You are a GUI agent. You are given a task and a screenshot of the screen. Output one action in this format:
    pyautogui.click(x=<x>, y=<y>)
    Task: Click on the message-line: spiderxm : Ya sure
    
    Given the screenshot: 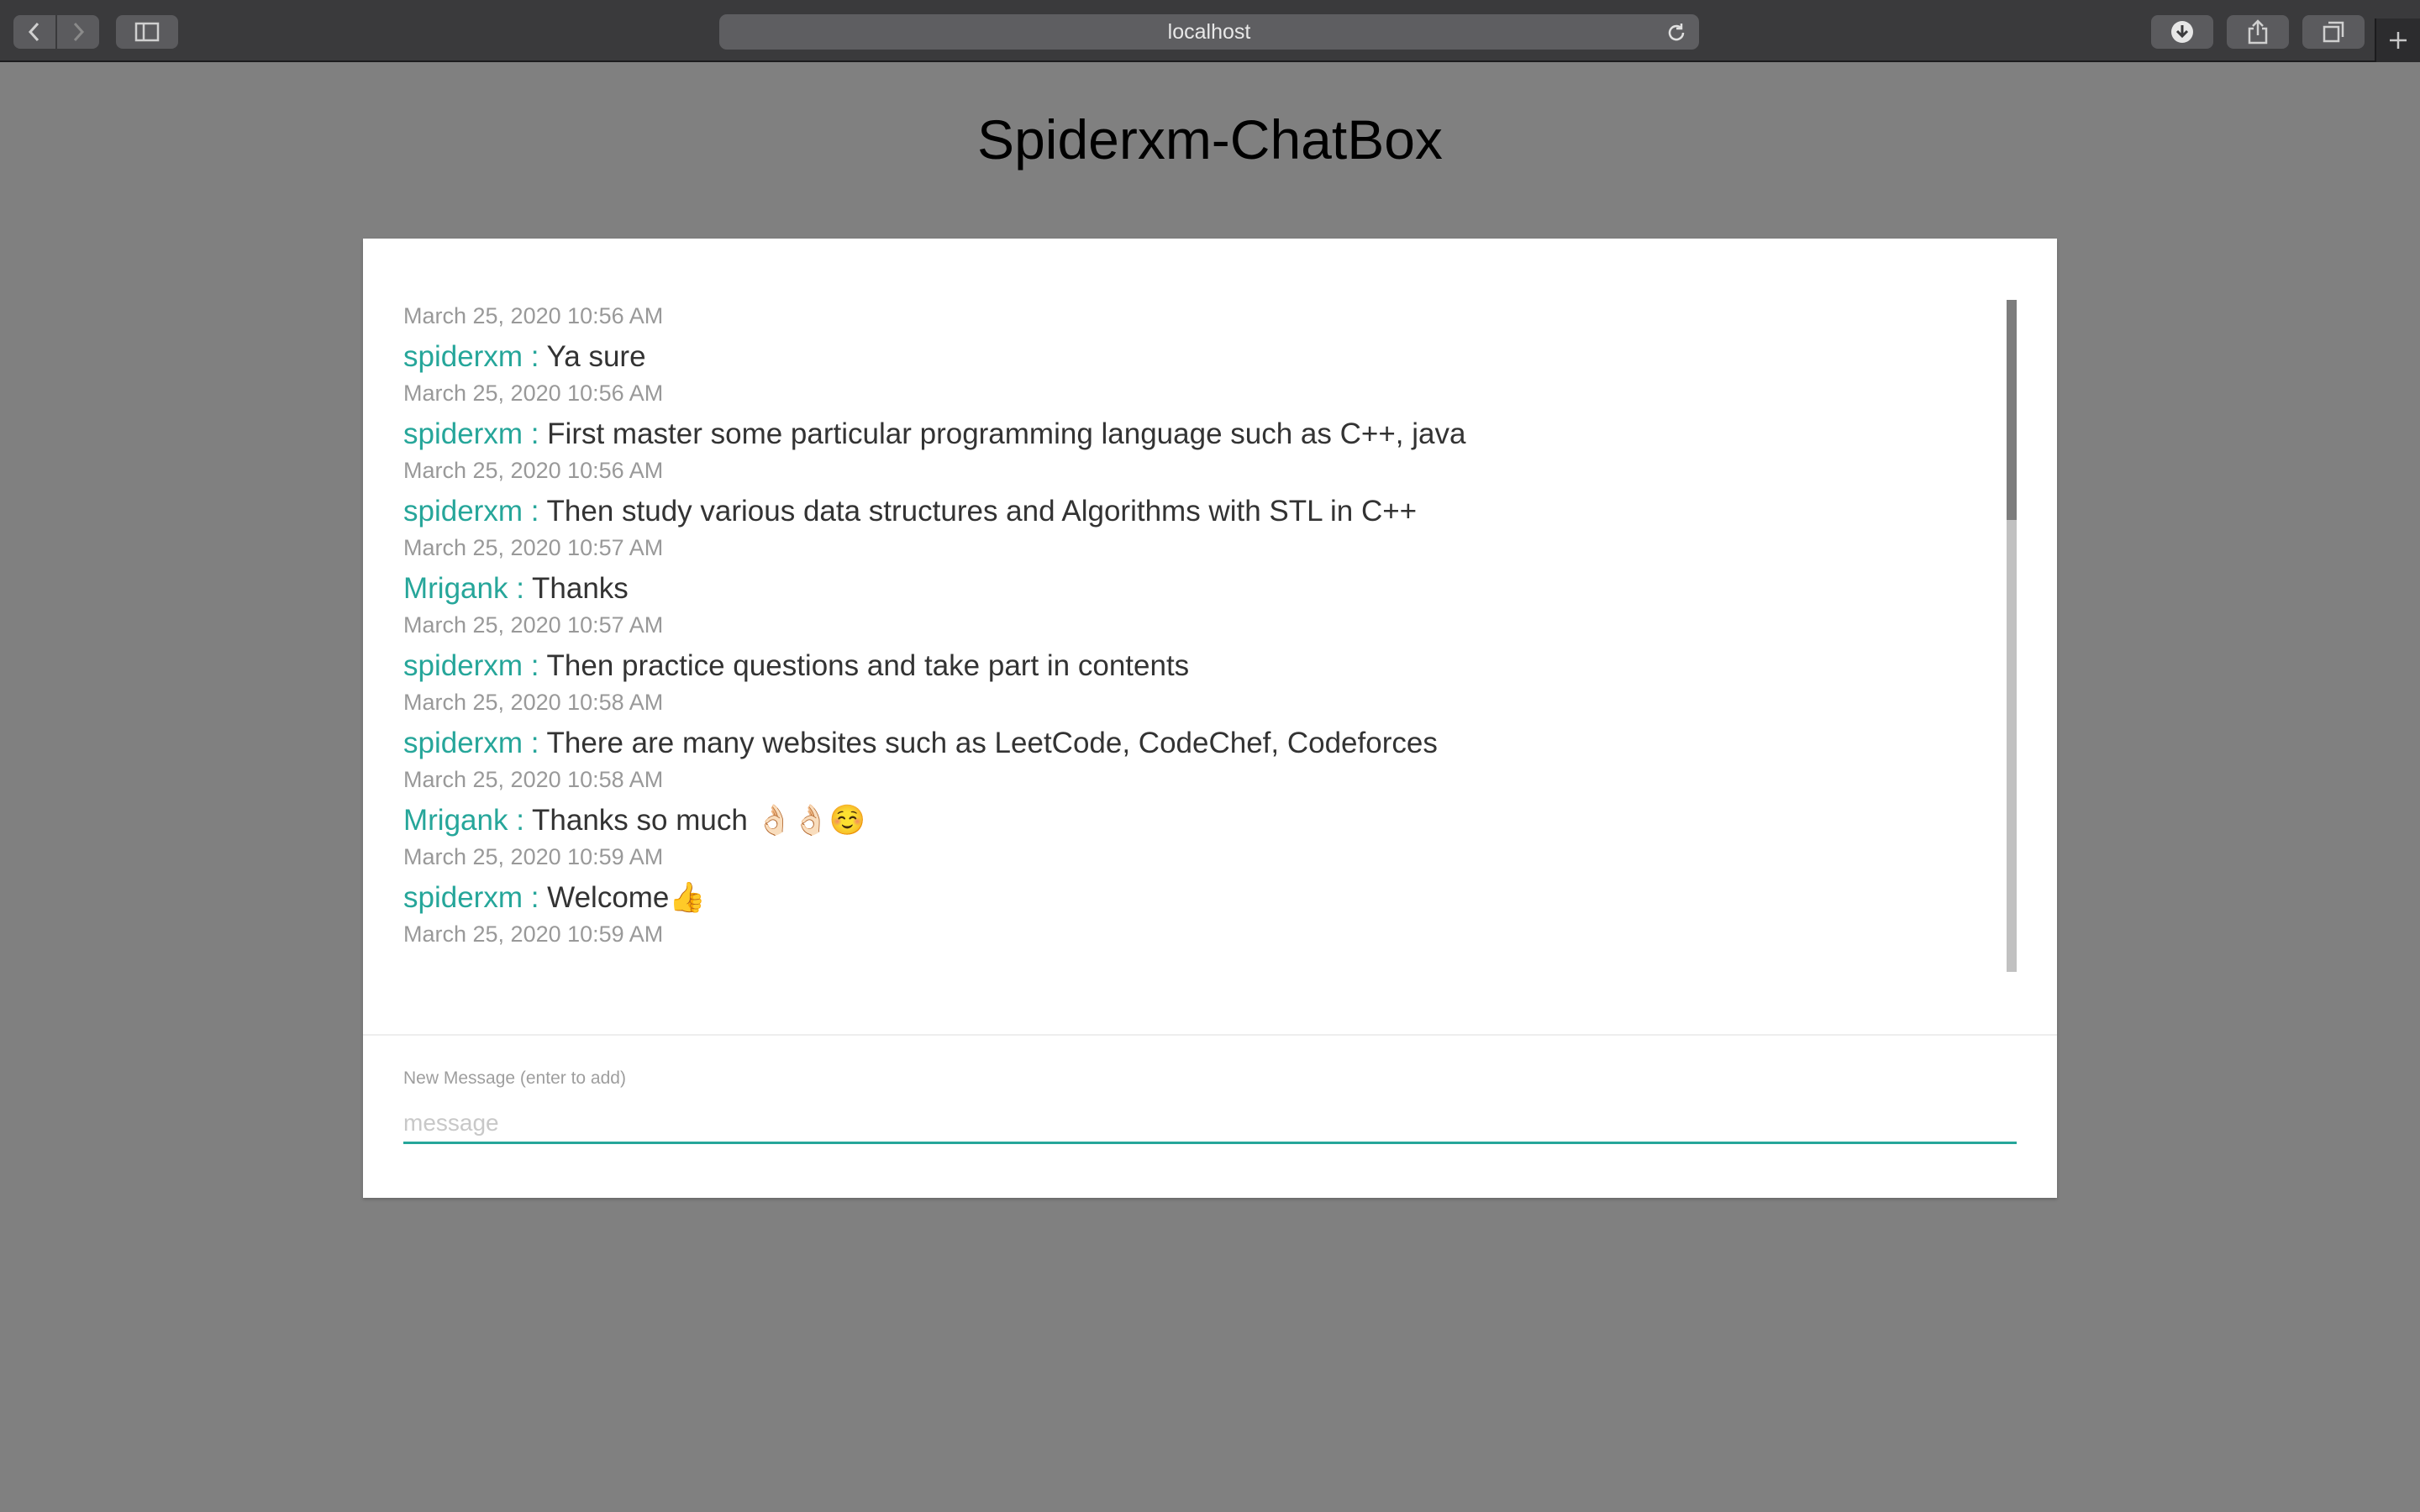 What is the action you would take?
    pyautogui.click(x=1214, y=357)
    